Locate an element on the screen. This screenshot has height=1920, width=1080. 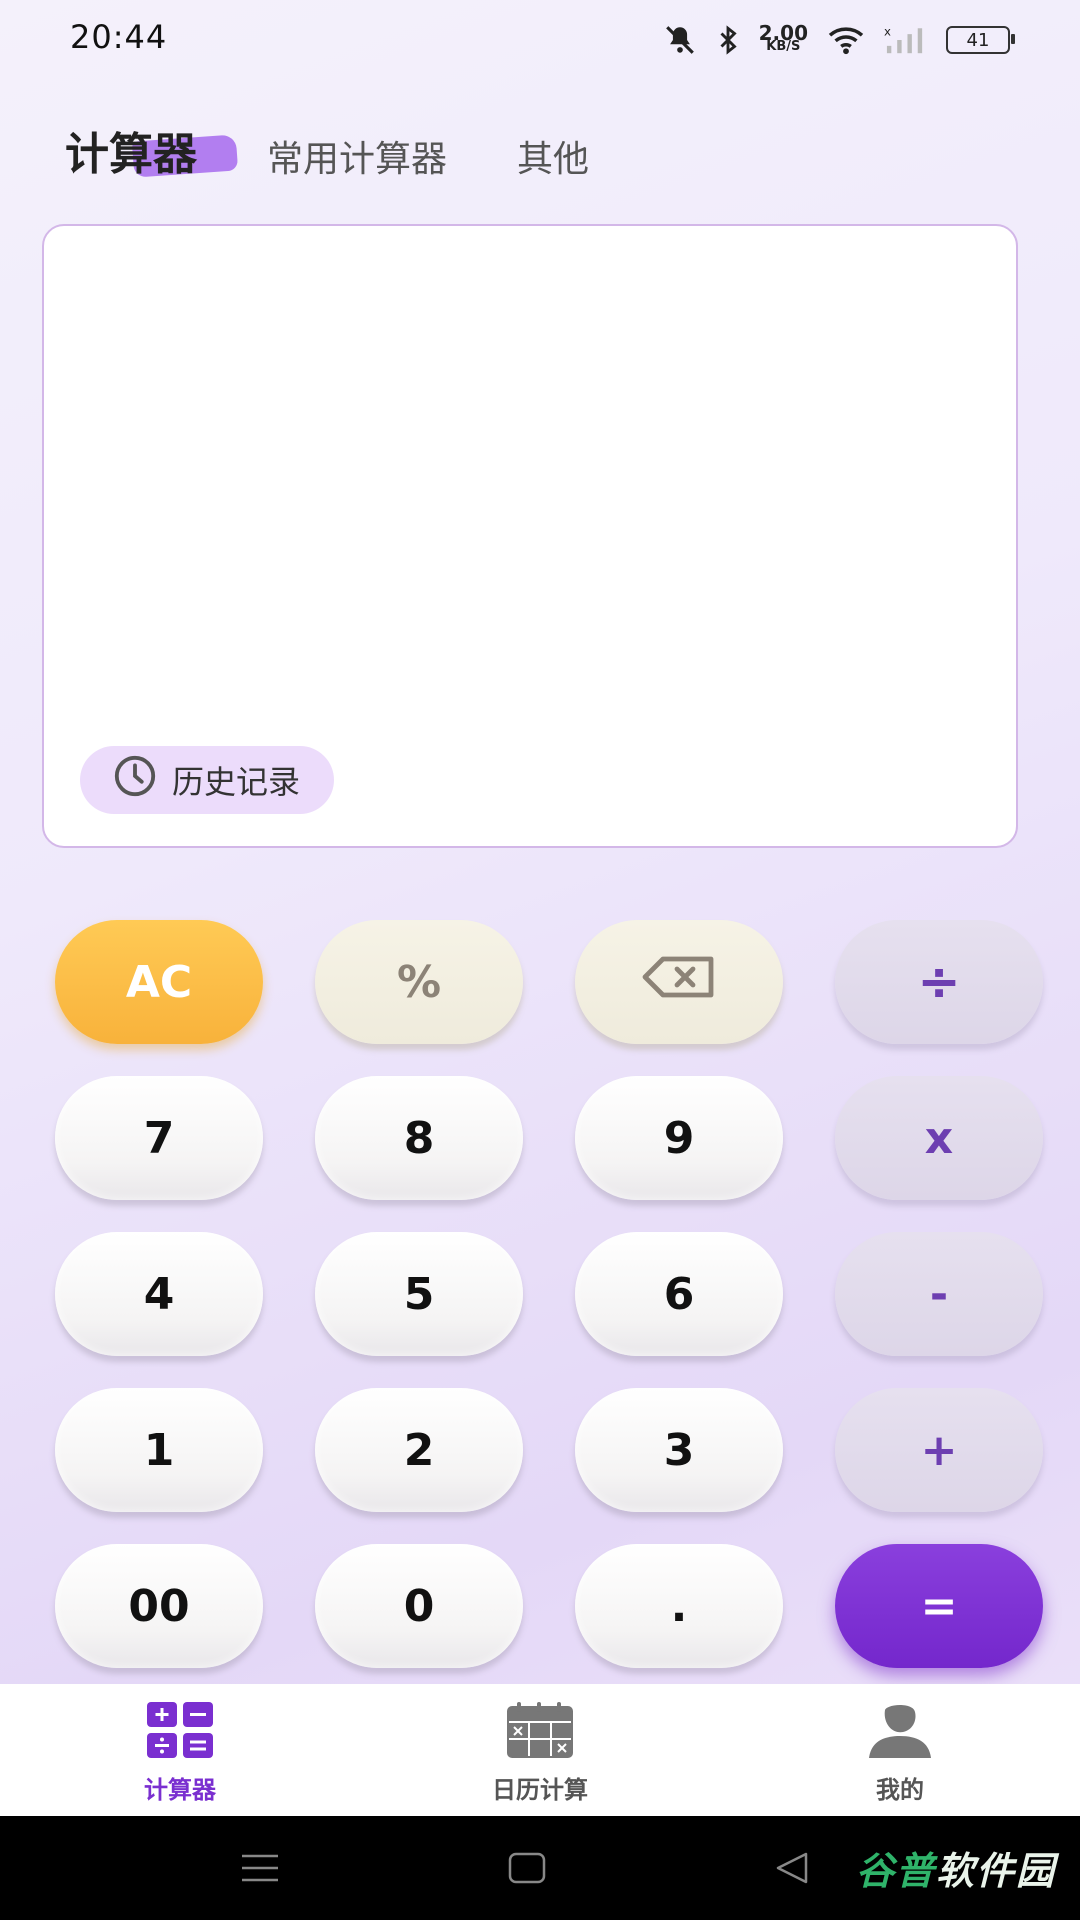
minus-label: - is located at coordinates (939, 1294).